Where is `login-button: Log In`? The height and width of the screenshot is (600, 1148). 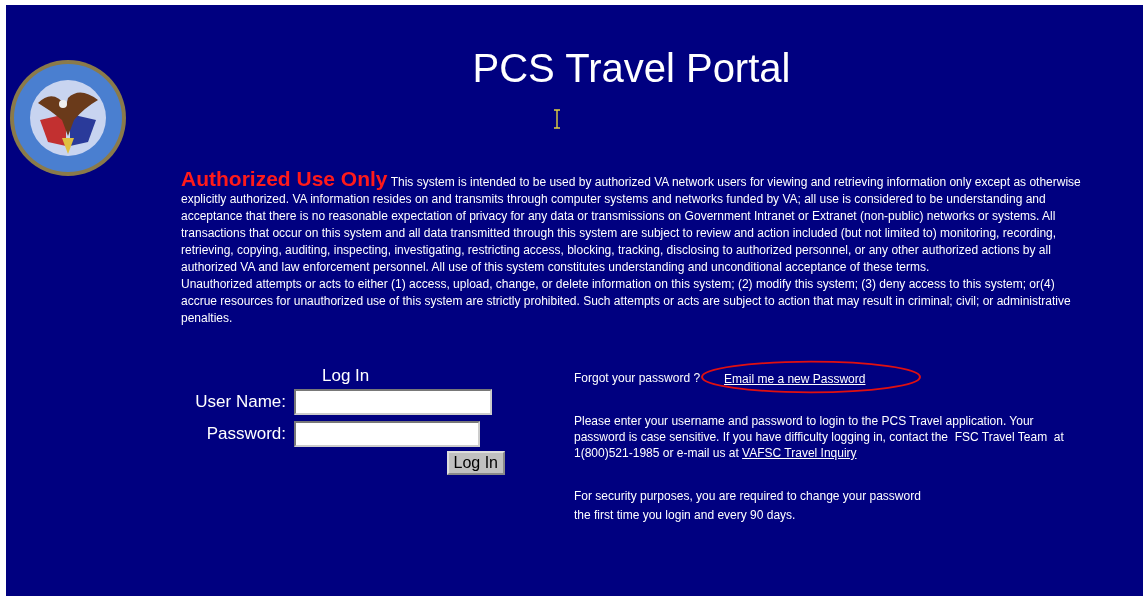
login-button: Log In is located at coordinates (475, 463).